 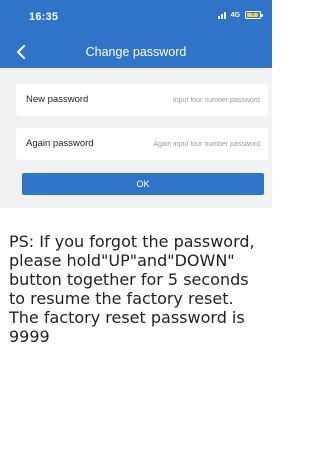 I want to click on new-password-label: New password, so click(x=57, y=99).